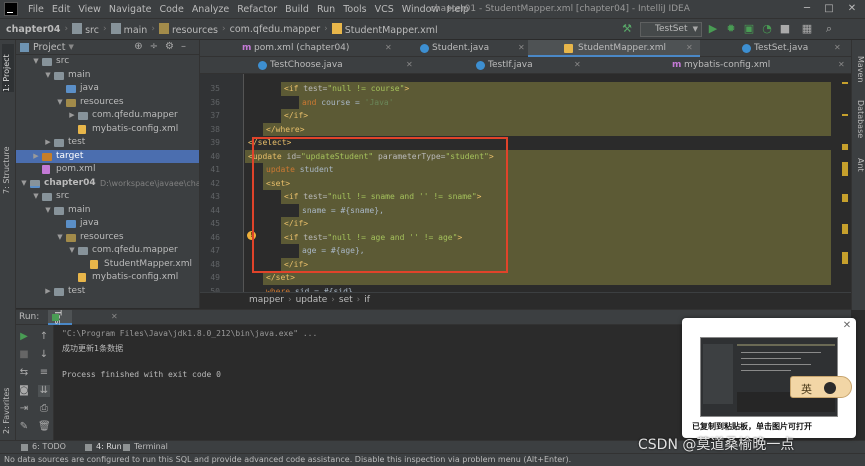  What do you see at coordinates (107, 89) in the screenshot?
I see `project-tree-item: java` at bounding box center [107, 89].